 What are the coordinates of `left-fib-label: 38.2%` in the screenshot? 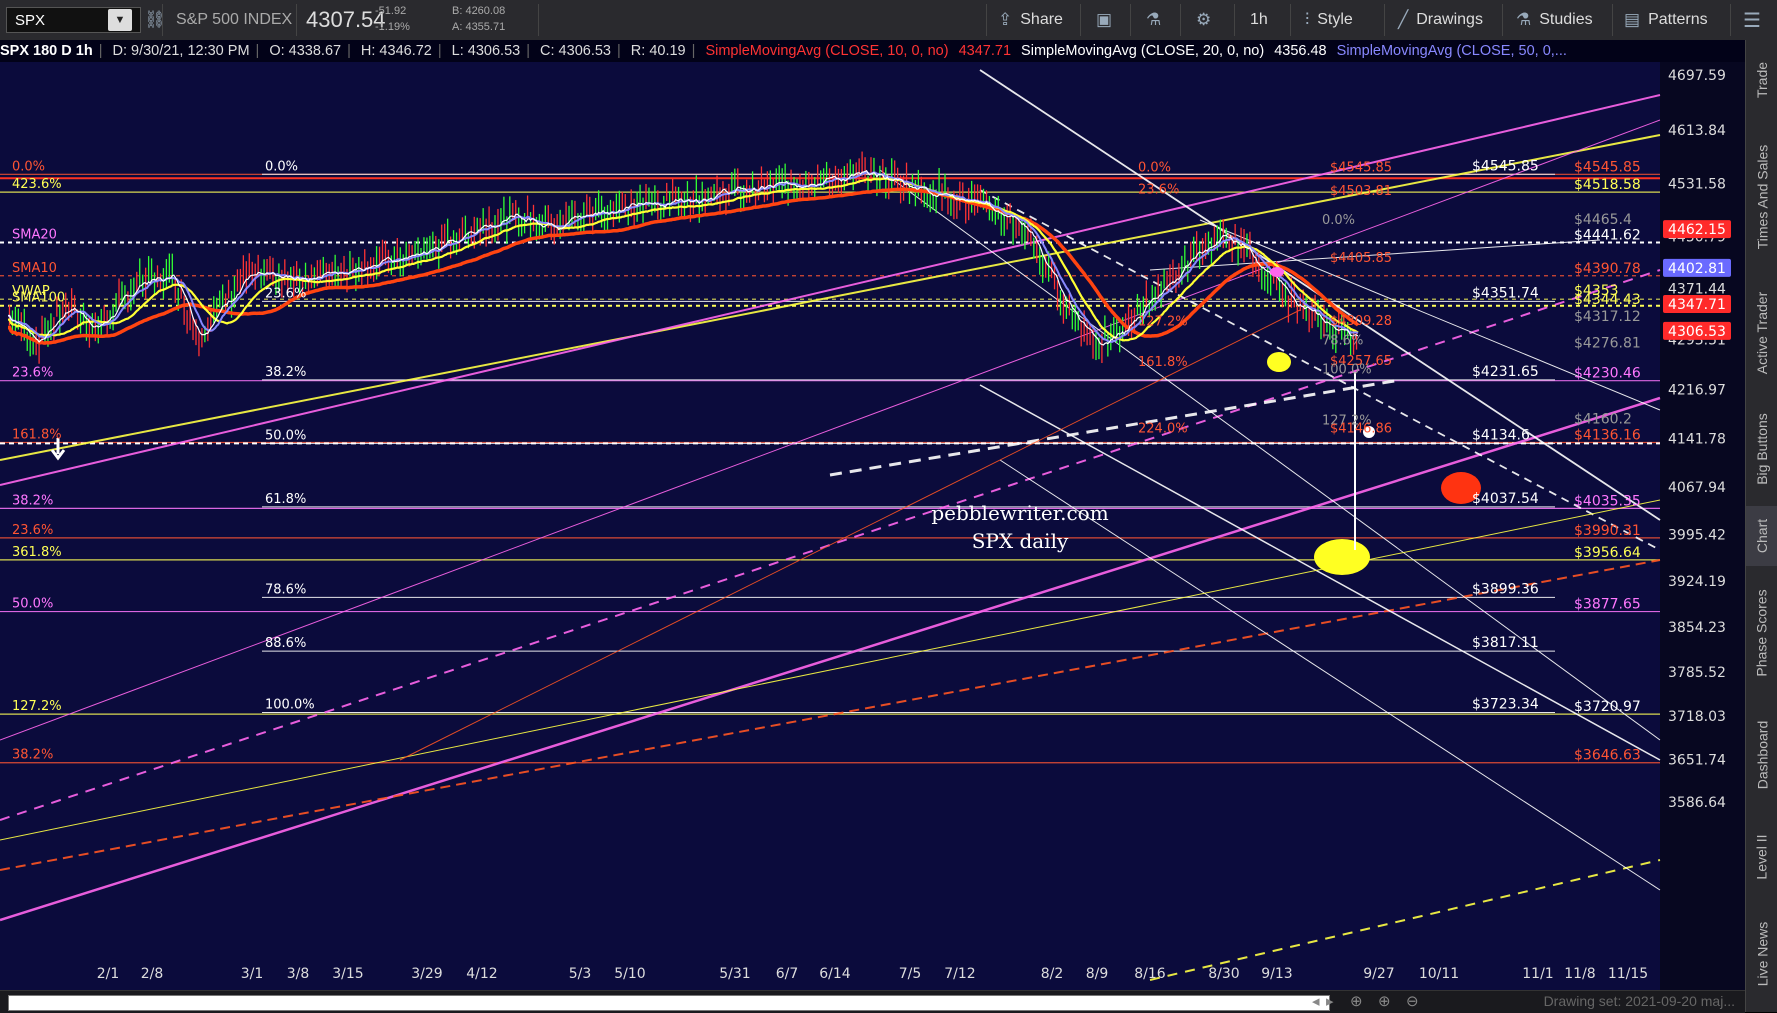 It's located at (32, 500).